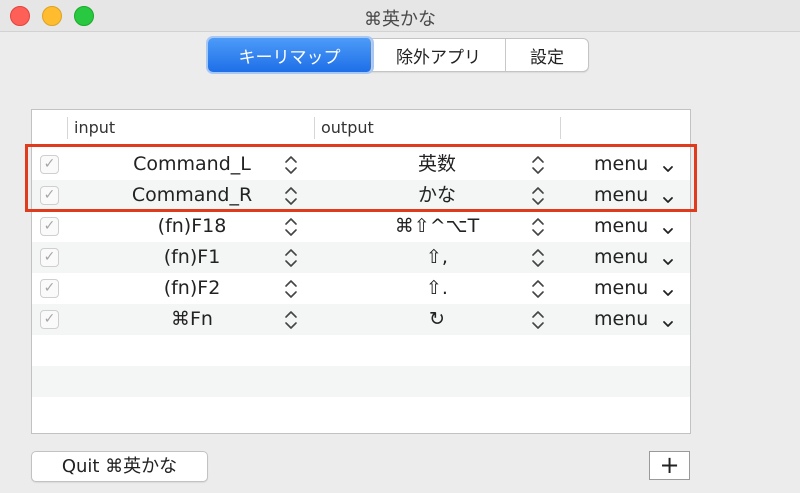 The image size is (800, 493). What do you see at coordinates (437, 226) in the screenshot?
I see `output-key-cell: ⌘⇧^⌥T` at bounding box center [437, 226].